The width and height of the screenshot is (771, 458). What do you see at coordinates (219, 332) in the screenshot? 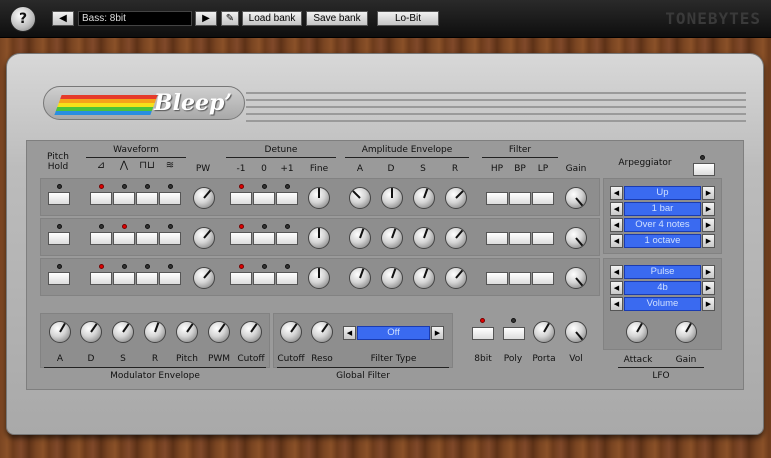
I see `mod-5-knob` at bounding box center [219, 332].